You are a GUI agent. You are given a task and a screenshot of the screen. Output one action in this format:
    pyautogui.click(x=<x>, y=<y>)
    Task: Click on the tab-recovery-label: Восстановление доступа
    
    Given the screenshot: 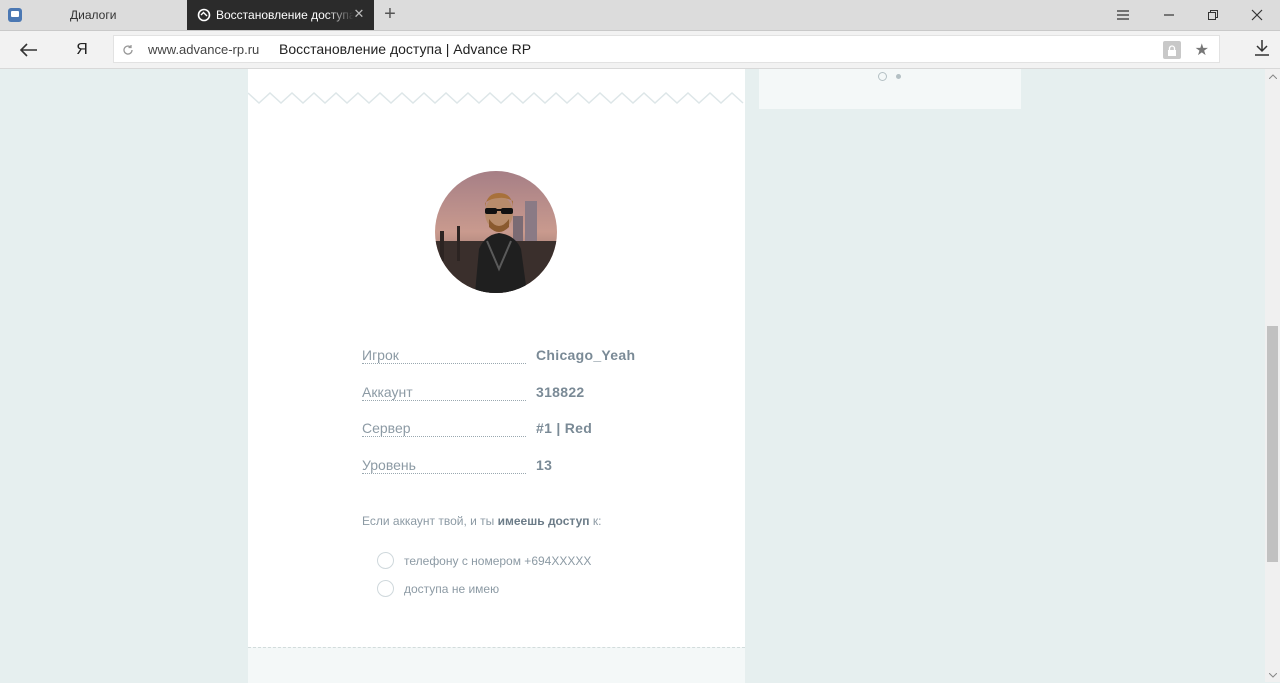 What is the action you would take?
    pyautogui.click(x=285, y=15)
    